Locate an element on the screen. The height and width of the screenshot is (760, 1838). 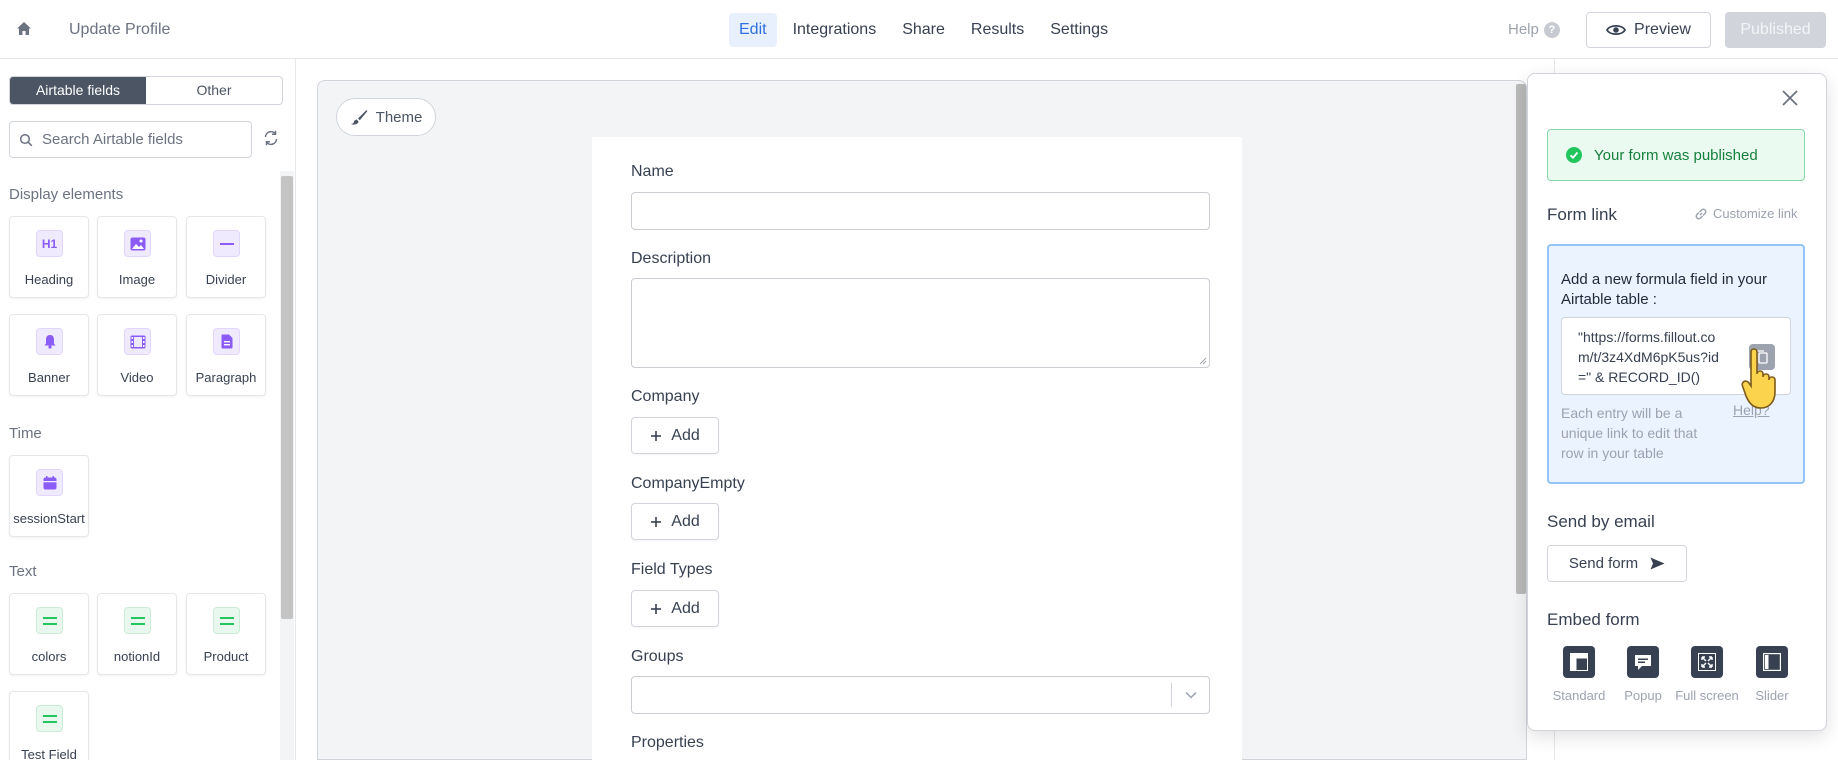
embed-label: Full screen is located at coordinates (1707, 695).